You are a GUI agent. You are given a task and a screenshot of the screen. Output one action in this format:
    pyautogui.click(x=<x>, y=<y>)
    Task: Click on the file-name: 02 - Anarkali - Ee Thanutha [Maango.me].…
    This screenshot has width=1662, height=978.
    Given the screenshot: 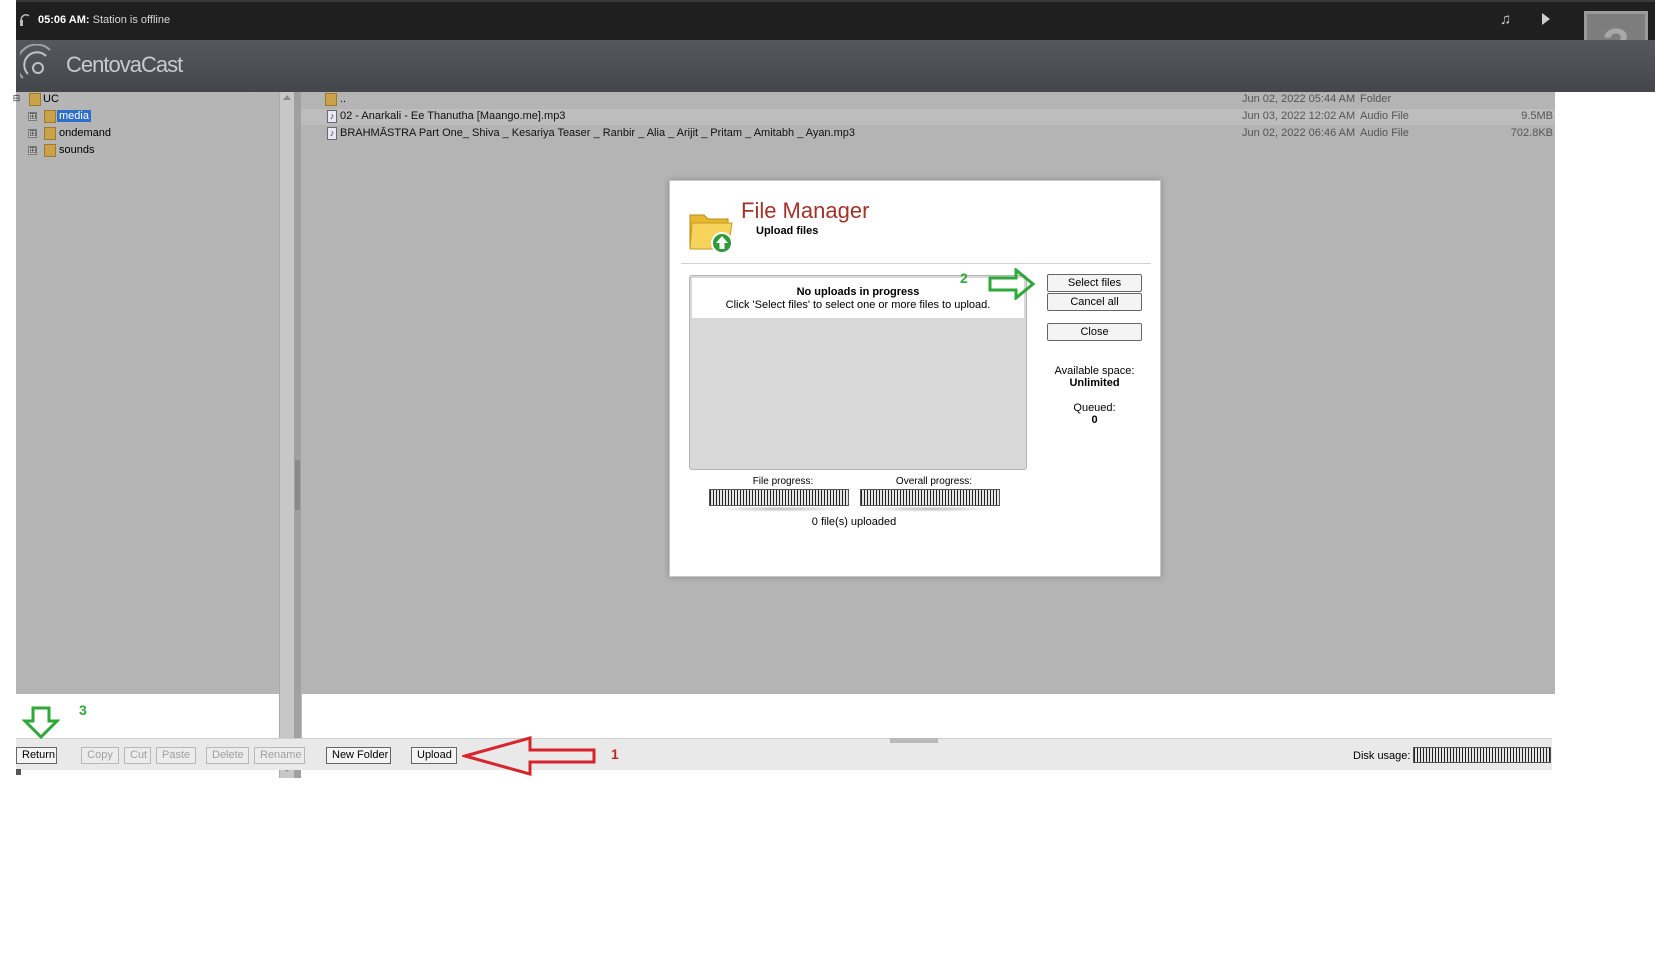 What is the action you would take?
    pyautogui.click(x=453, y=116)
    